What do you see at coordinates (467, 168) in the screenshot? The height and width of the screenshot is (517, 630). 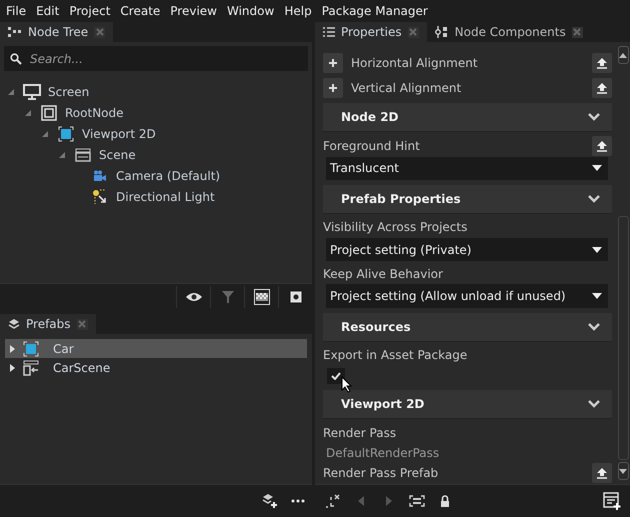 I see `dropdown: Translucent` at bounding box center [467, 168].